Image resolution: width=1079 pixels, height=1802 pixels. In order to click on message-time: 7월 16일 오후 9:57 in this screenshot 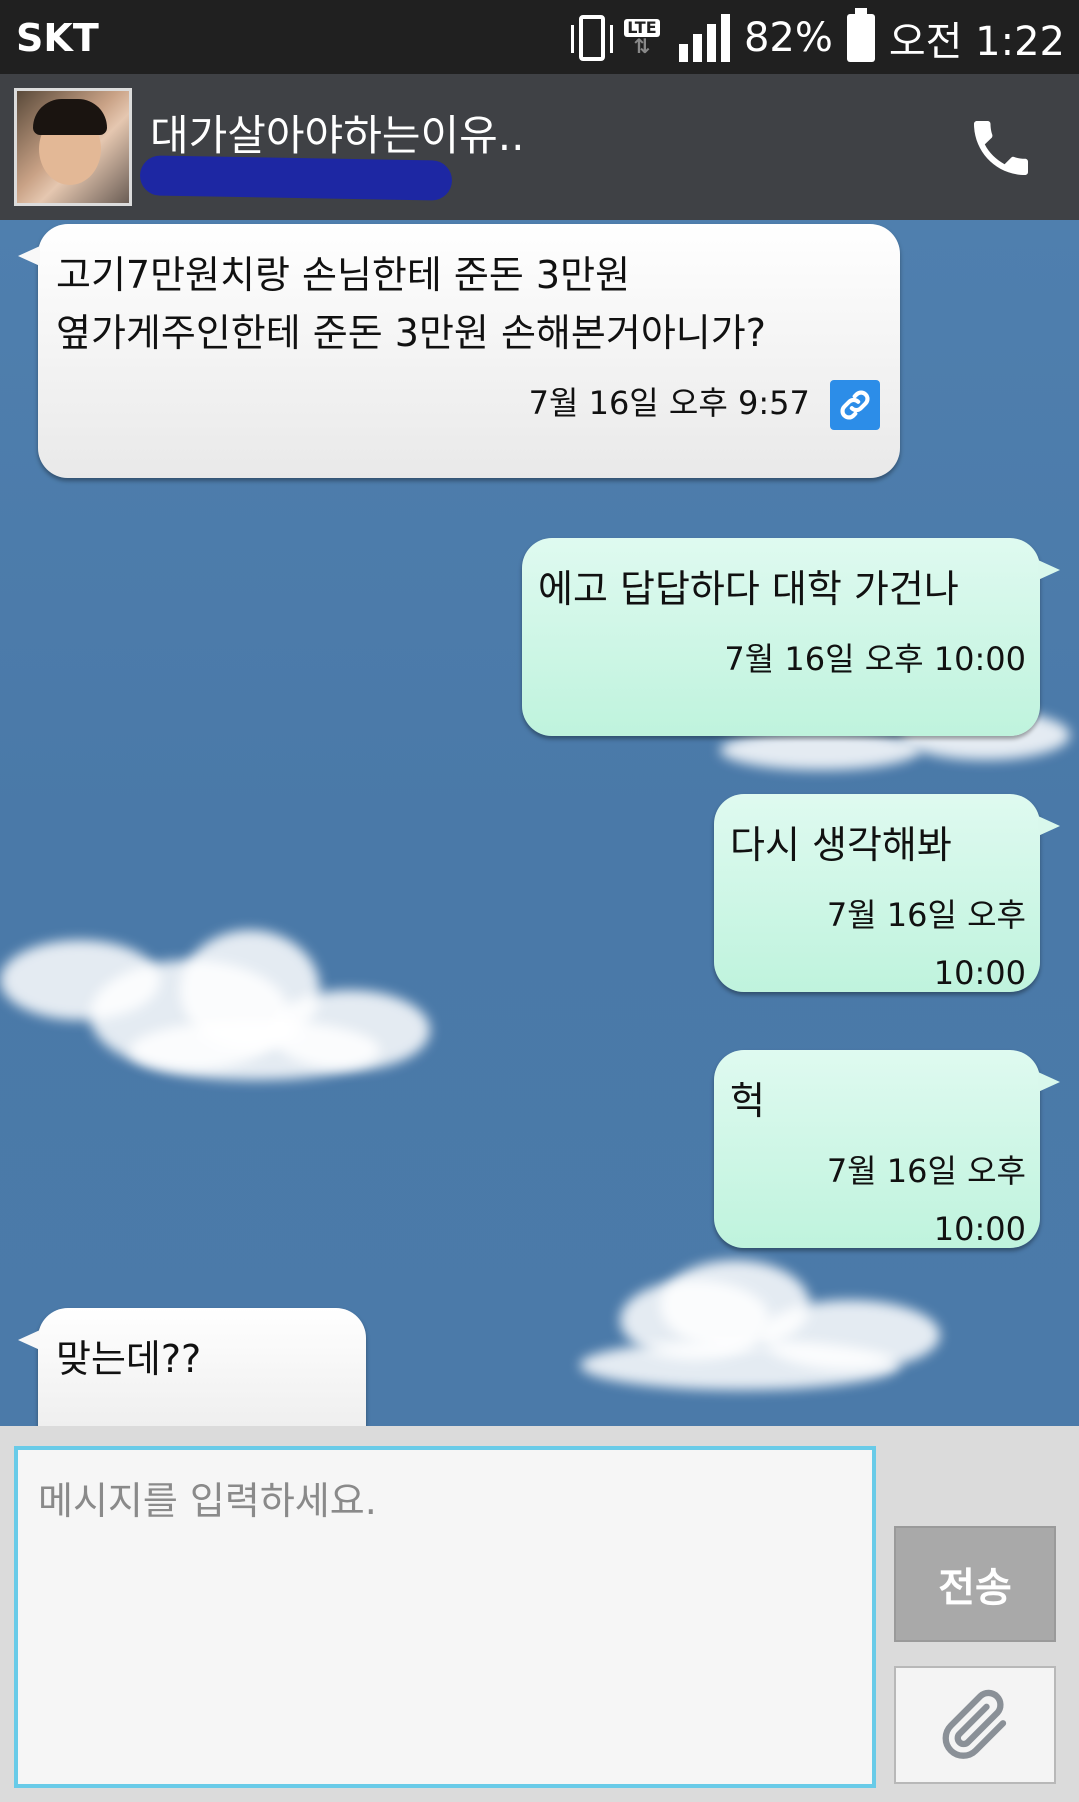, I will do `click(468, 403)`.